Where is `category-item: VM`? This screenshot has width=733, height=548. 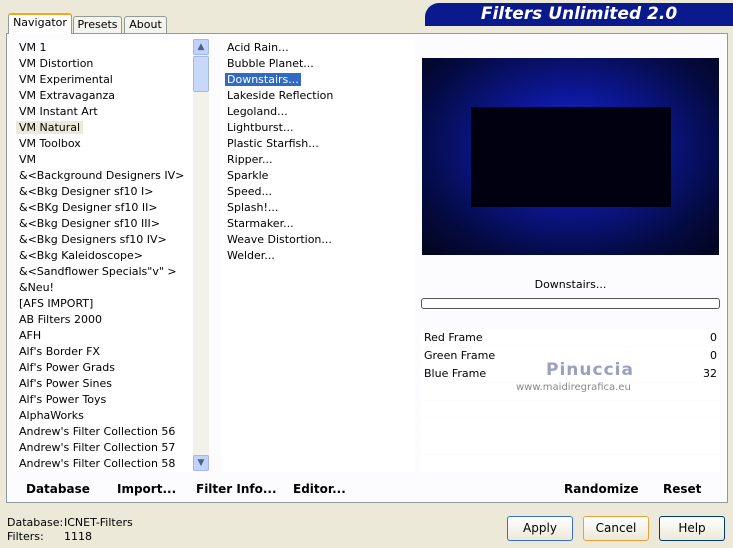
category-item: VM is located at coordinates (103, 160).